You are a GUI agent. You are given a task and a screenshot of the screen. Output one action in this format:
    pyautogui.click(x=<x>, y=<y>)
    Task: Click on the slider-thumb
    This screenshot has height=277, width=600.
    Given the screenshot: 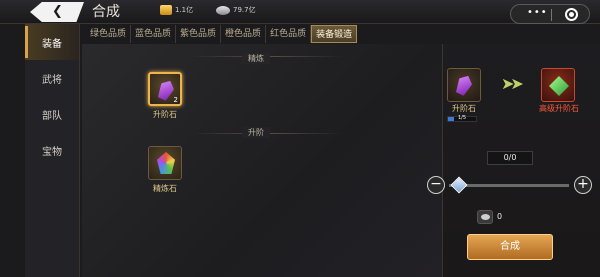 What is the action you would take?
    pyautogui.click(x=459, y=185)
    